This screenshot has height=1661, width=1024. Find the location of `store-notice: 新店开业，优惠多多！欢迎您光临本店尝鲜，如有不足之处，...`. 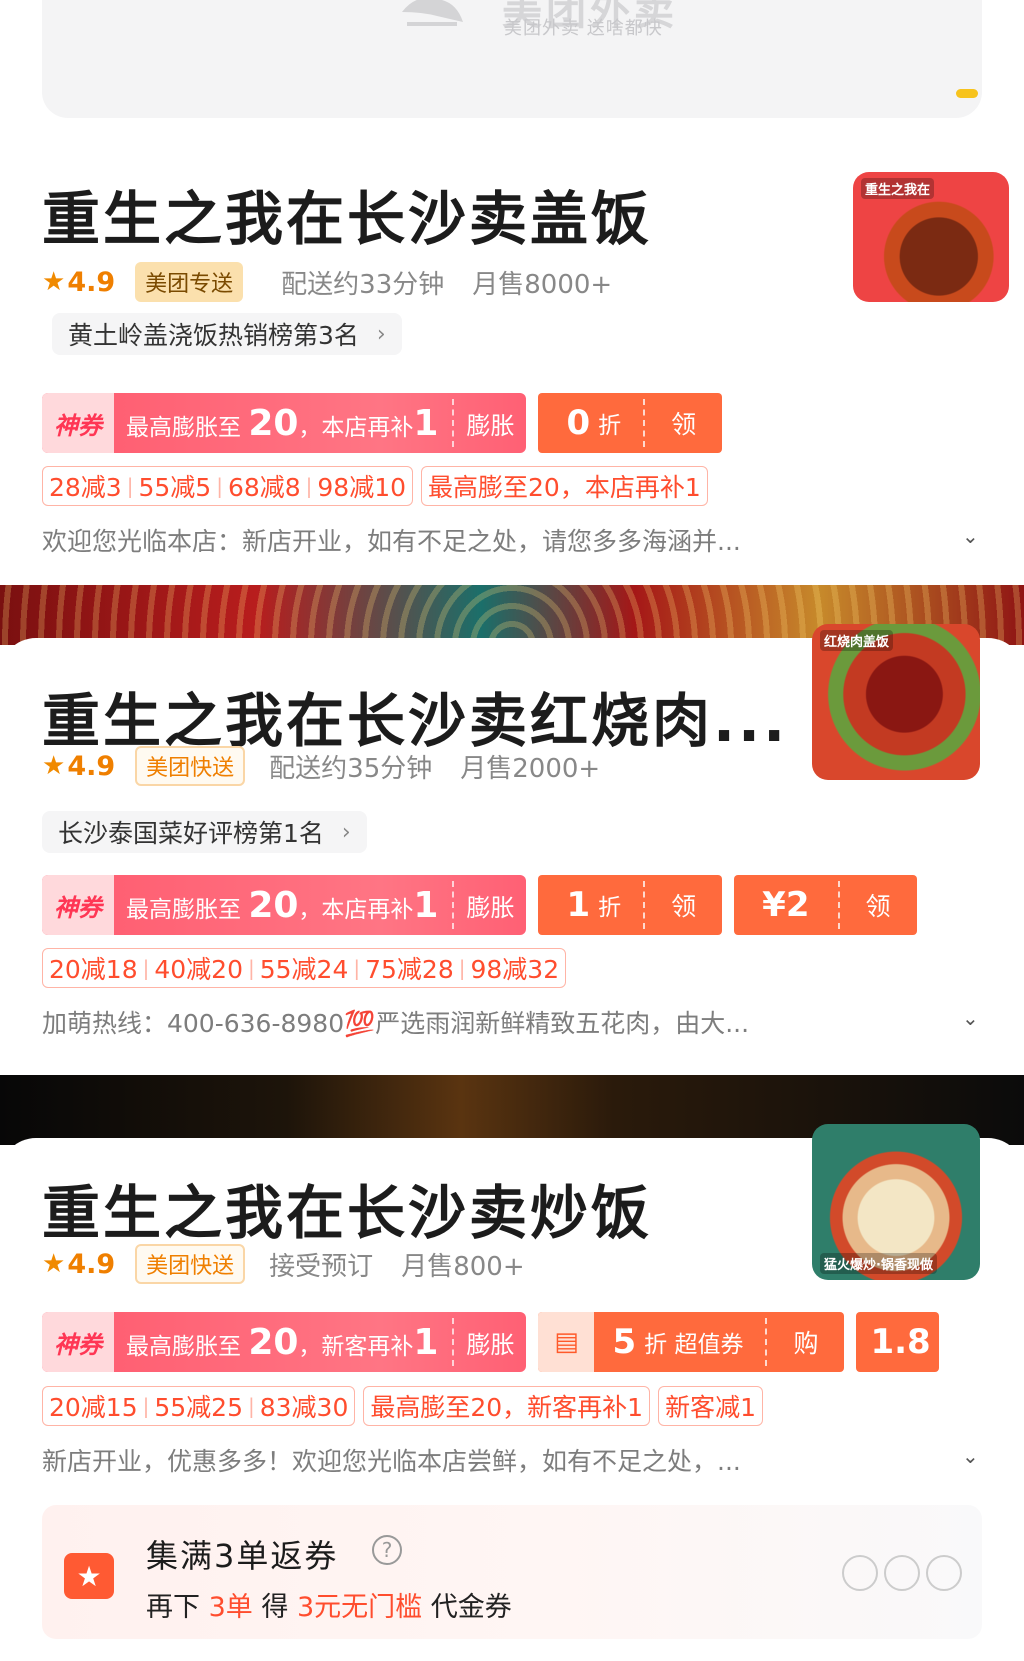

store-notice: 新店开业，优惠多多！欢迎您光临本店尝鲜，如有不足之处，... is located at coordinates (391, 1461).